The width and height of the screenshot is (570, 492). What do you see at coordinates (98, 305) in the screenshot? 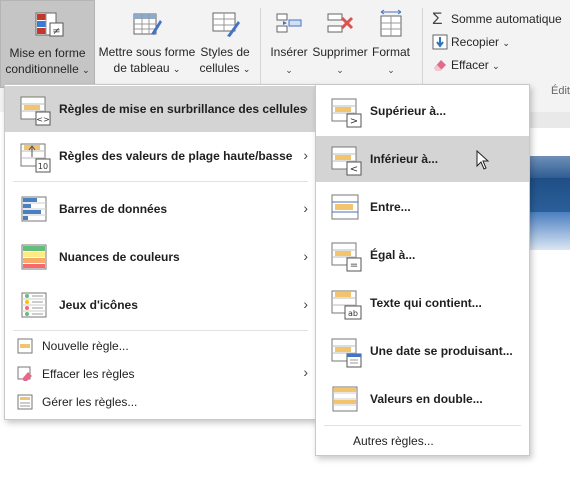
I see `menu-item-label: Jeux d'icônes` at bounding box center [98, 305].